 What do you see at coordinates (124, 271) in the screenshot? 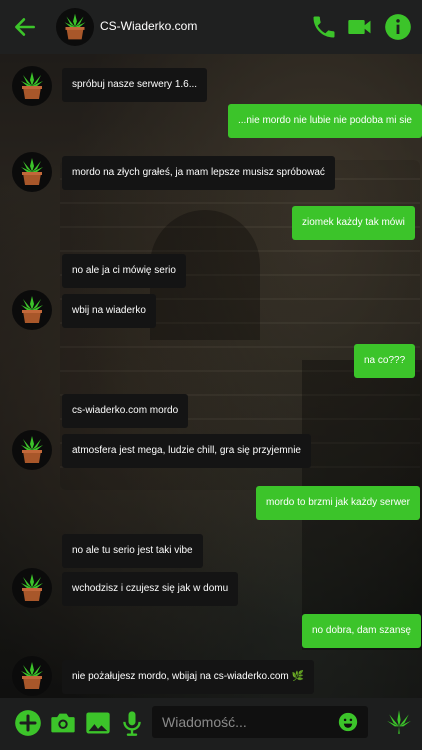
I see `message-incoming: no ale ja ci mówię serio` at bounding box center [124, 271].